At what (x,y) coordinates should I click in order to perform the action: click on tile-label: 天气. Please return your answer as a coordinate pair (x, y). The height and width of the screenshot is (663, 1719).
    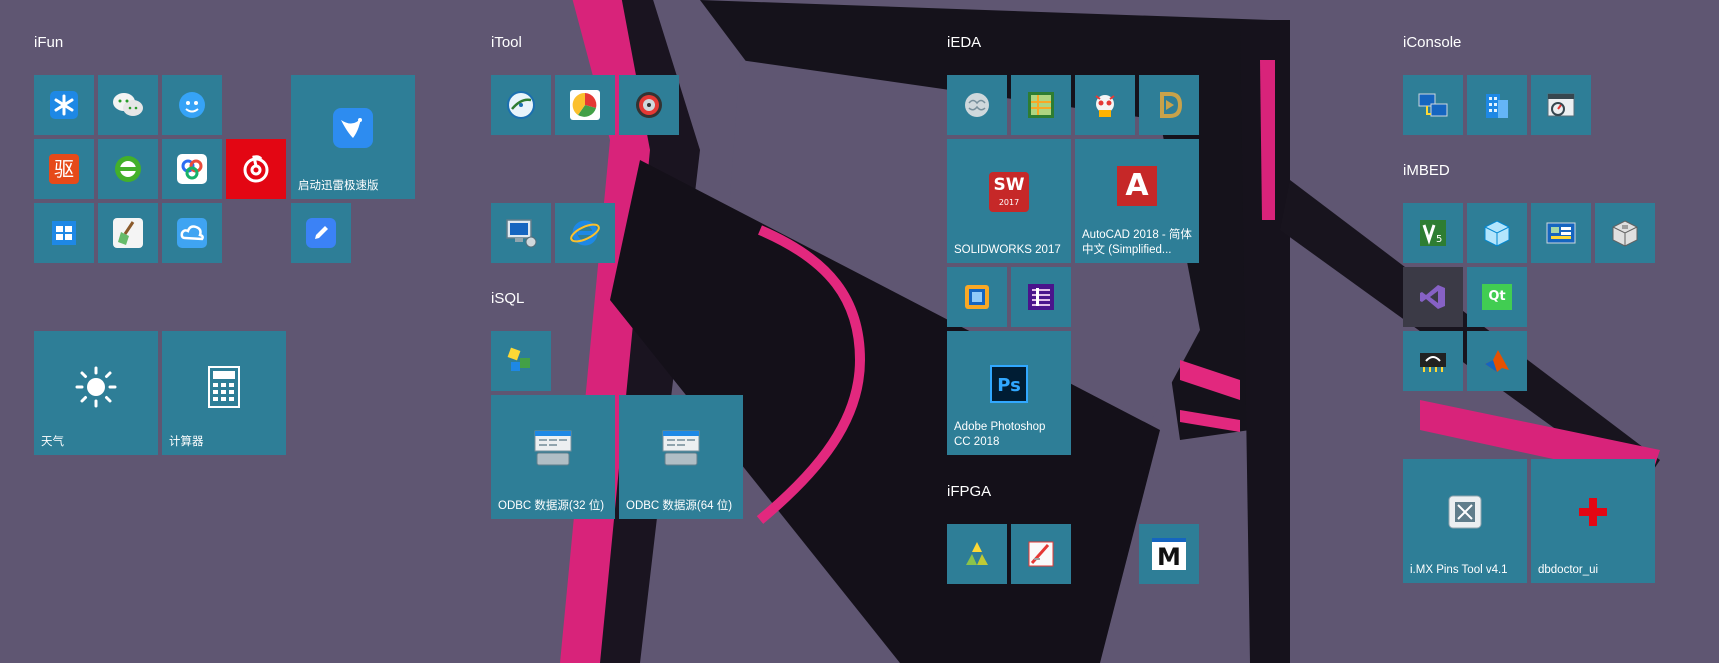
    Looking at the image, I should click on (52, 442).